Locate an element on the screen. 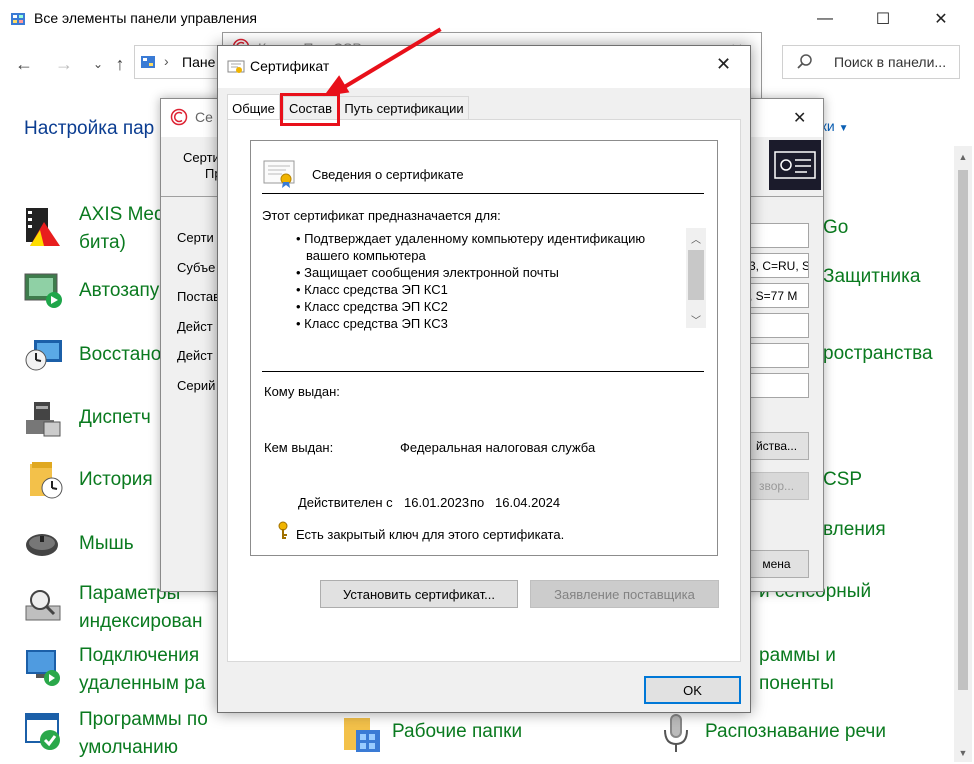  scroll-up-icon: ▲ is located at coordinates (963, 157).